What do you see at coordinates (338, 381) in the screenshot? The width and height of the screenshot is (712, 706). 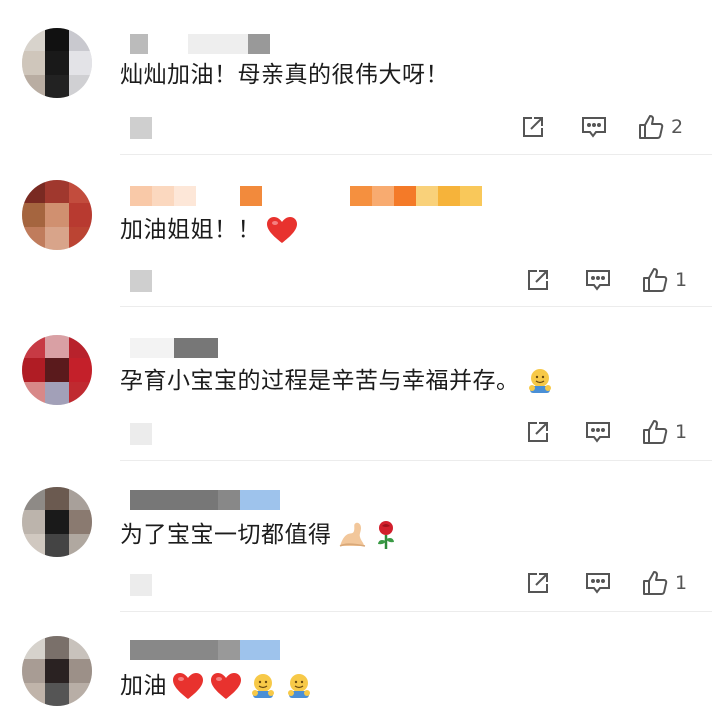 I see `comment-text: 孕育小宝宝的过程是辛苦与幸福并存。` at bounding box center [338, 381].